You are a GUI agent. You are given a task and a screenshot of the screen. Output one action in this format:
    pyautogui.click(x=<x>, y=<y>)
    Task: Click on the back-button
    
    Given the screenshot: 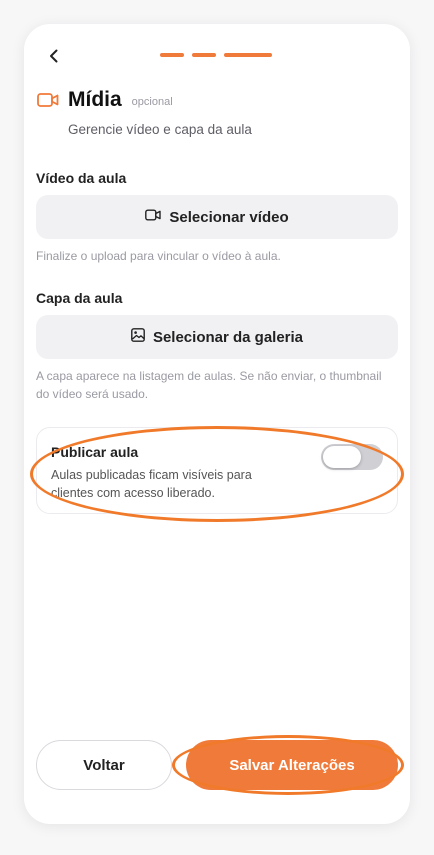 What is the action you would take?
    pyautogui.click(x=54, y=58)
    